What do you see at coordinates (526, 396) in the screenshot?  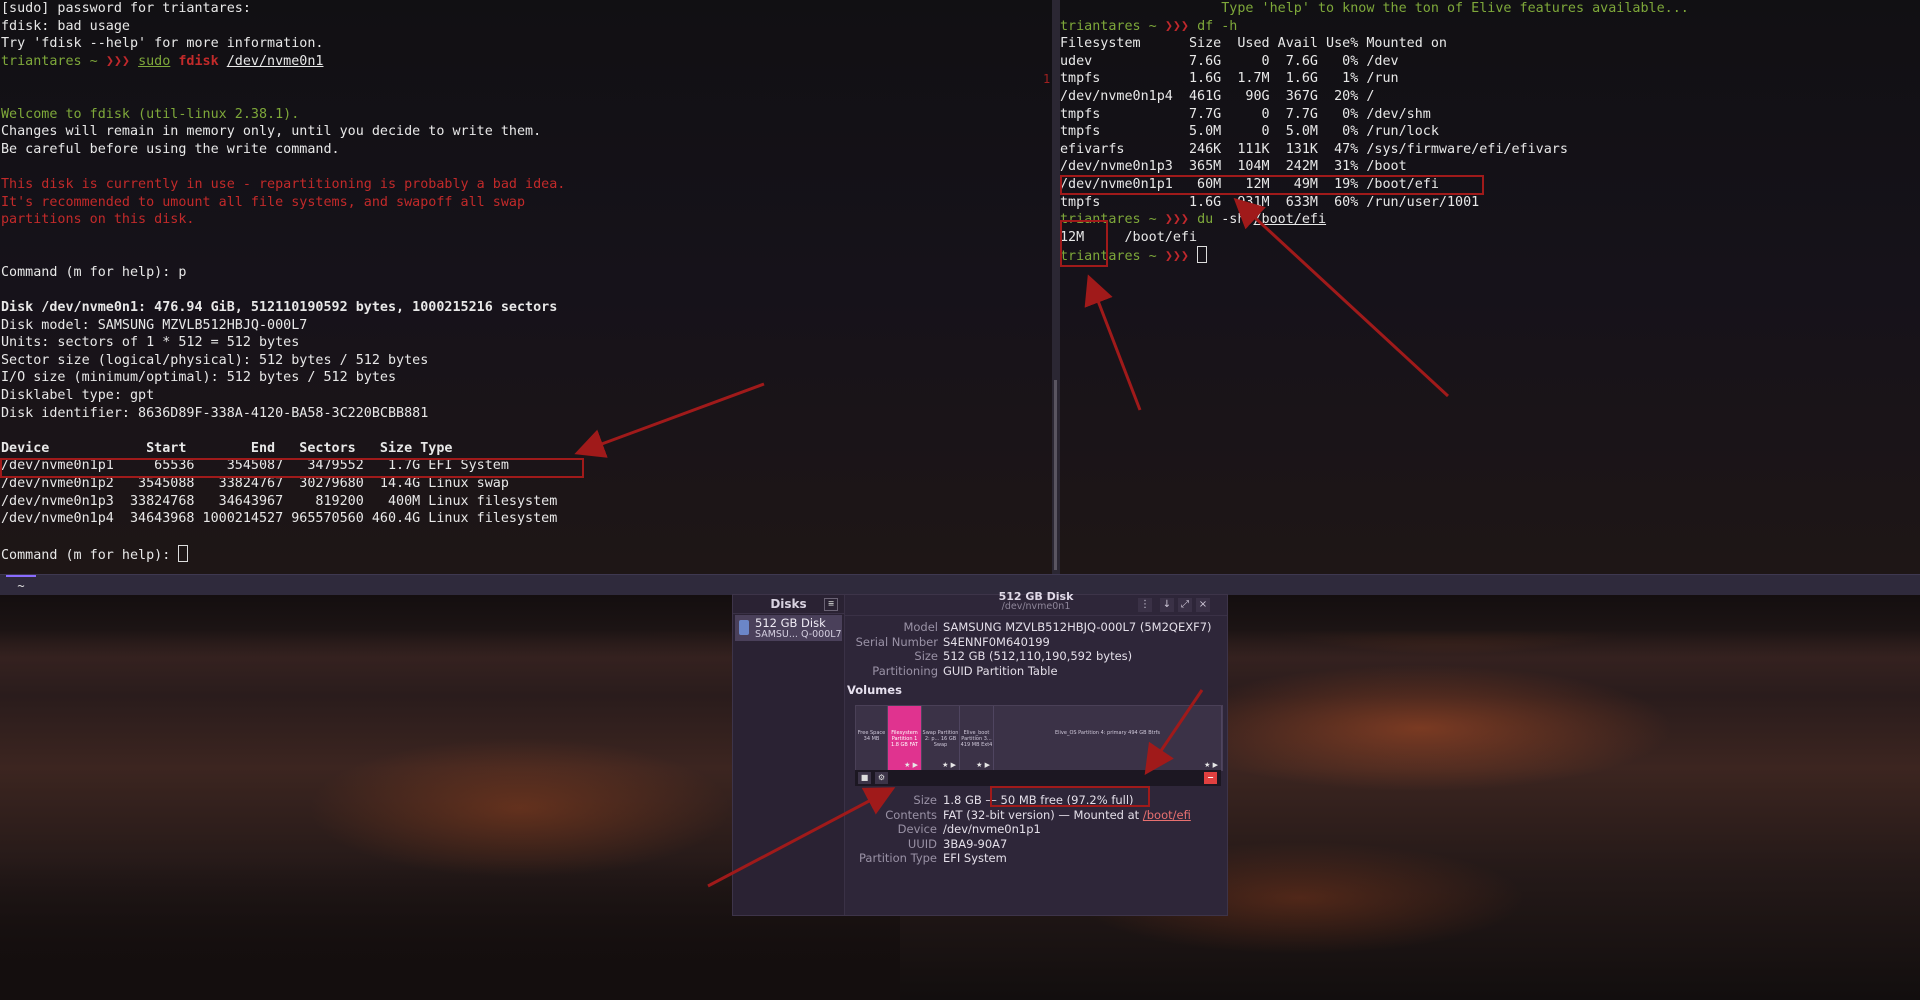 I see `left_terminal-line: Disklabel type: gpt` at bounding box center [526, 396].